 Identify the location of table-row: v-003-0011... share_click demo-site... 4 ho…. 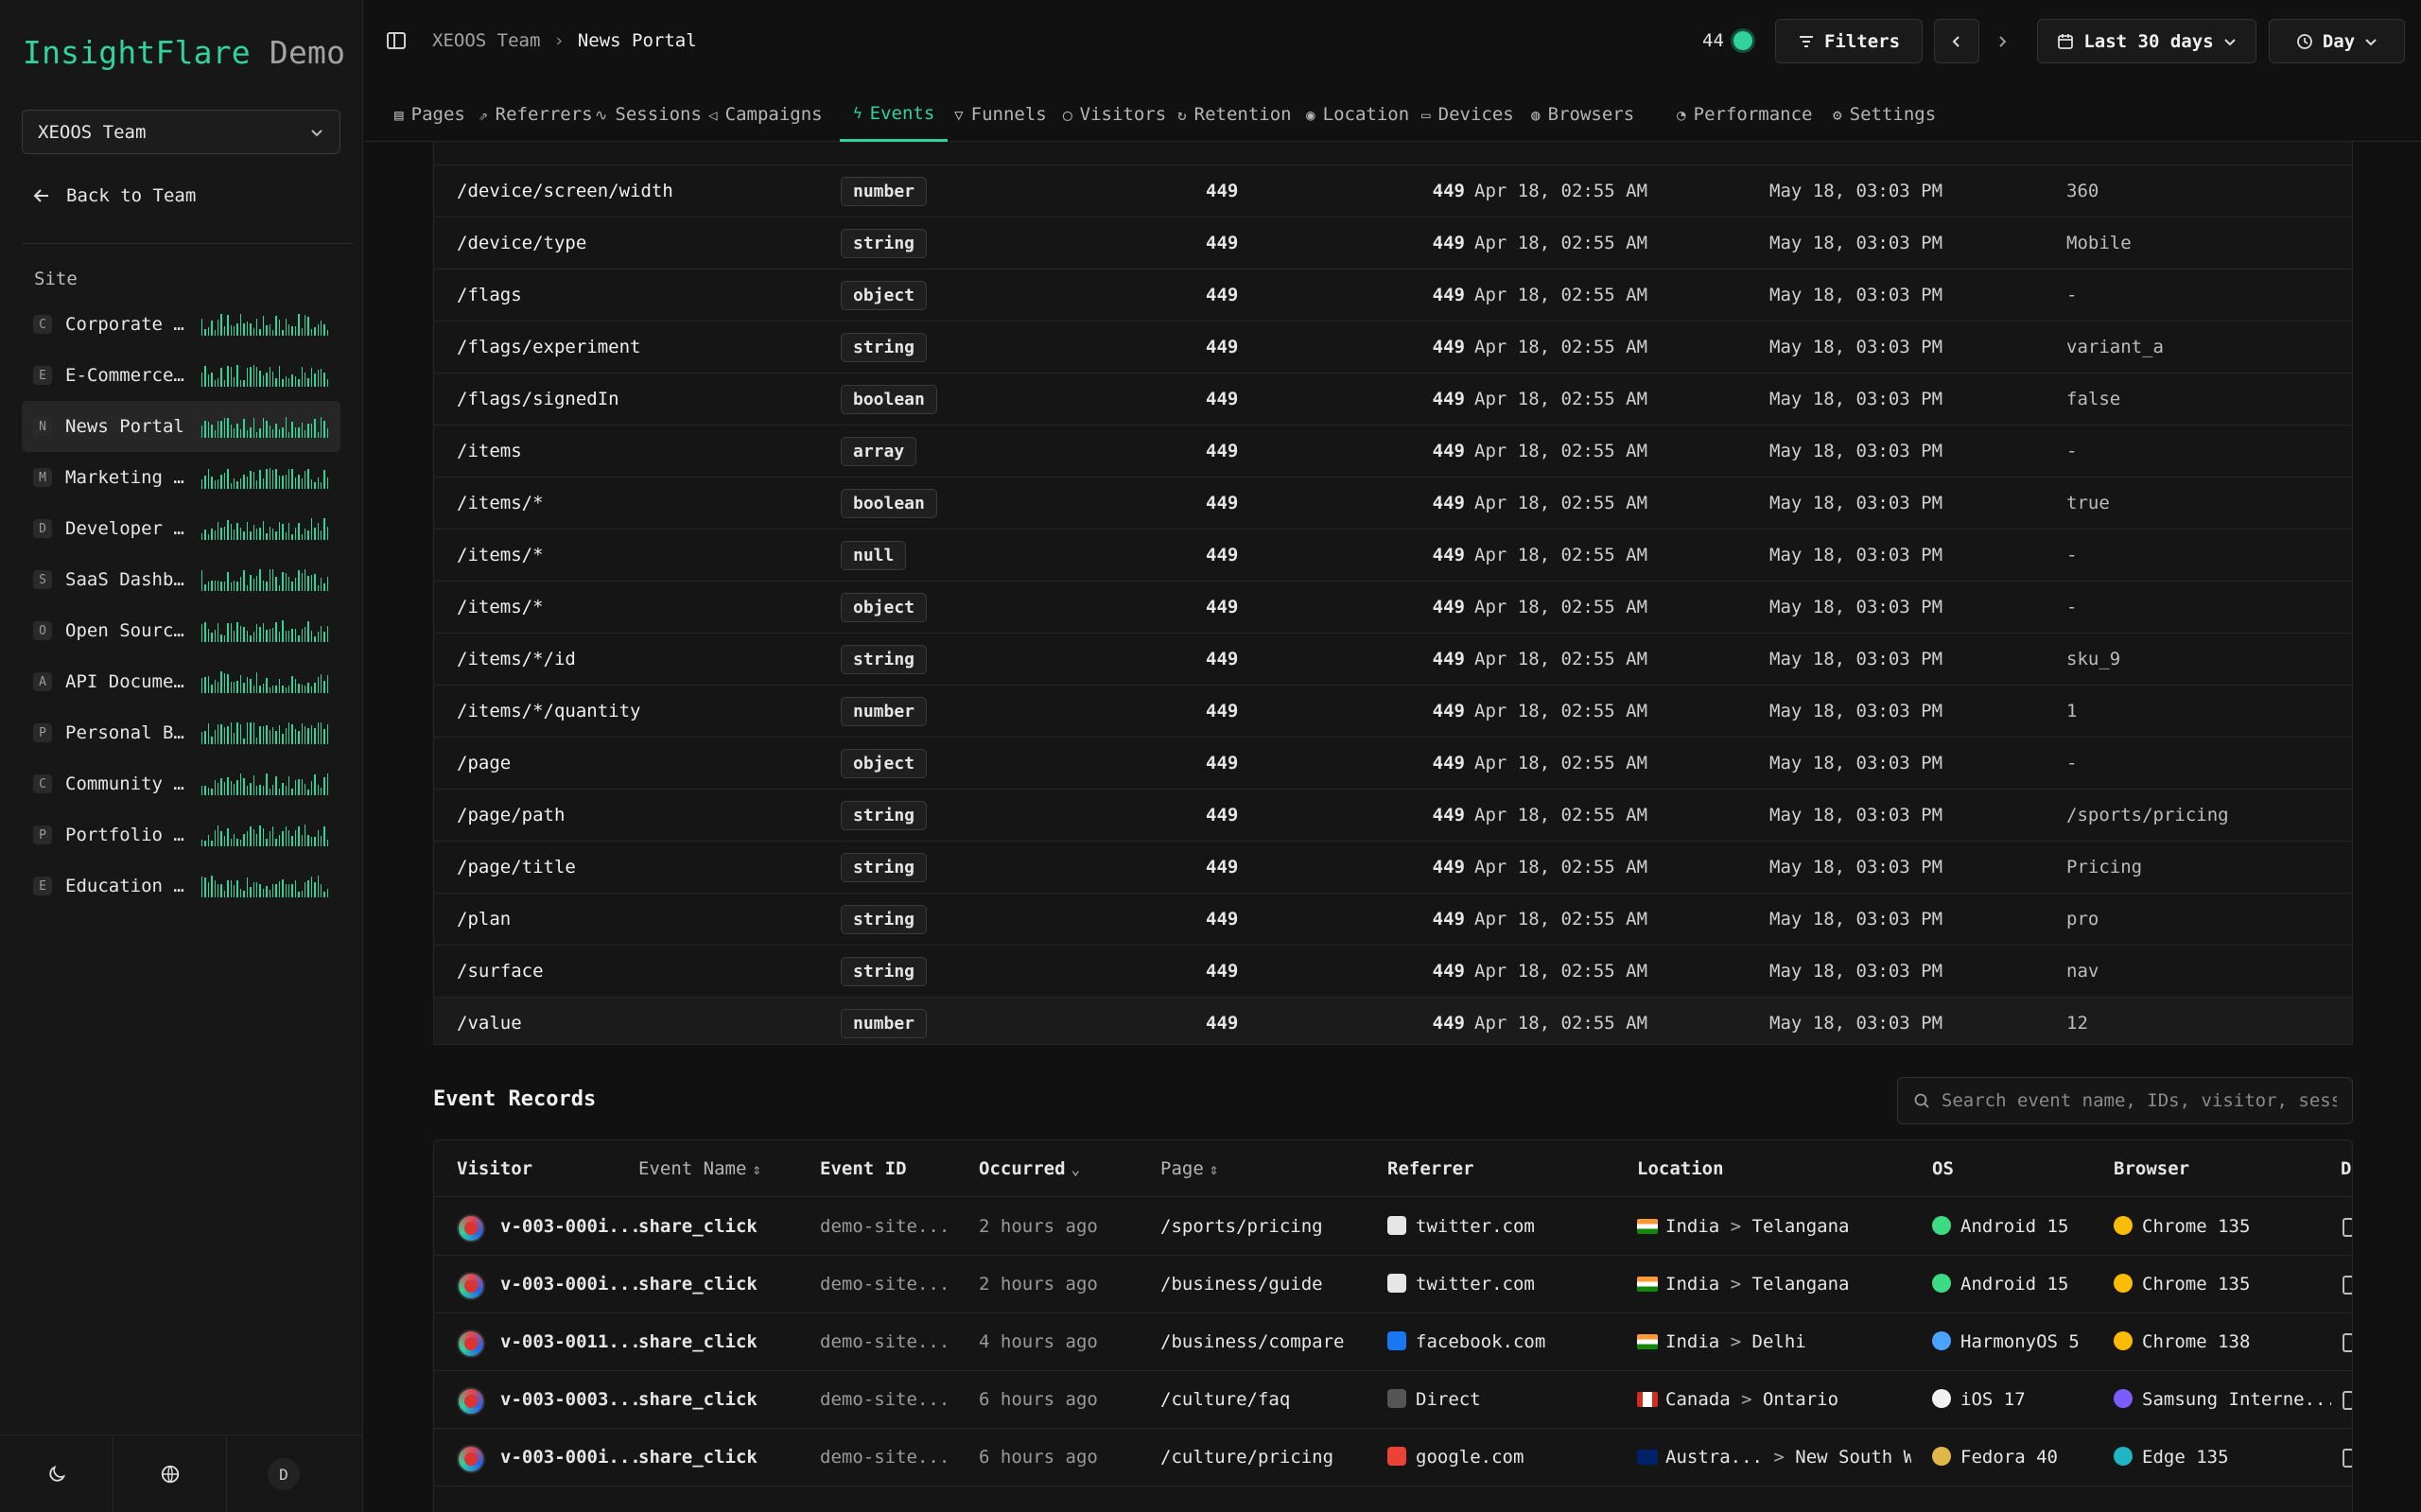
(1393, 1342).